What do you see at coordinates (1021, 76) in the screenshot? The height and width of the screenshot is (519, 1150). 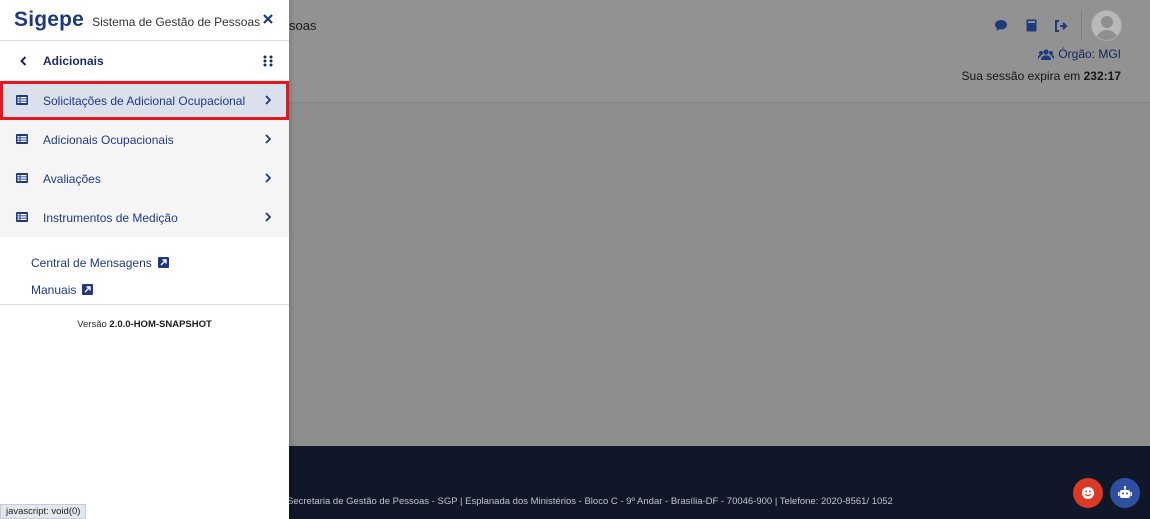 I see `session-prefix: Sua sessão expira em` at bounding box center [1021, 76].